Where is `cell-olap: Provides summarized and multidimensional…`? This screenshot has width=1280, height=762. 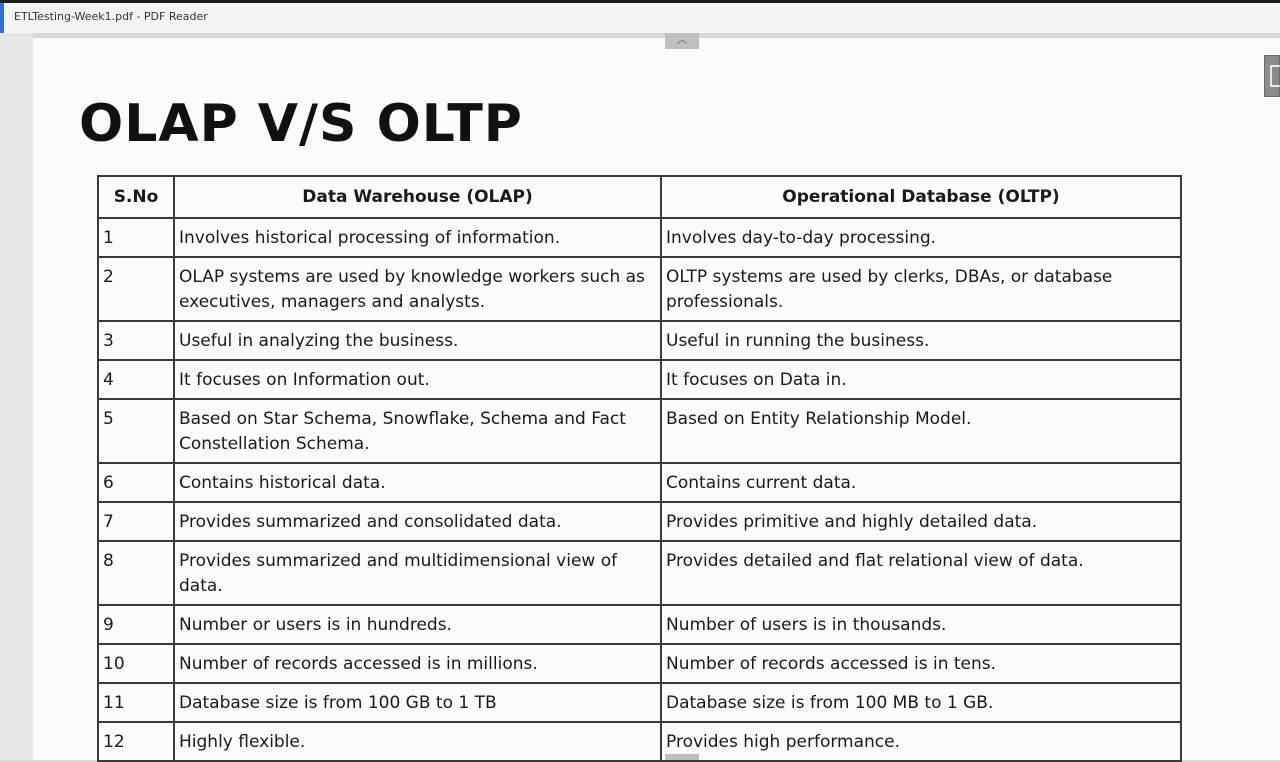
cell-olap: Provides summarized and multidimensional… is located at coordinates (417, 573).